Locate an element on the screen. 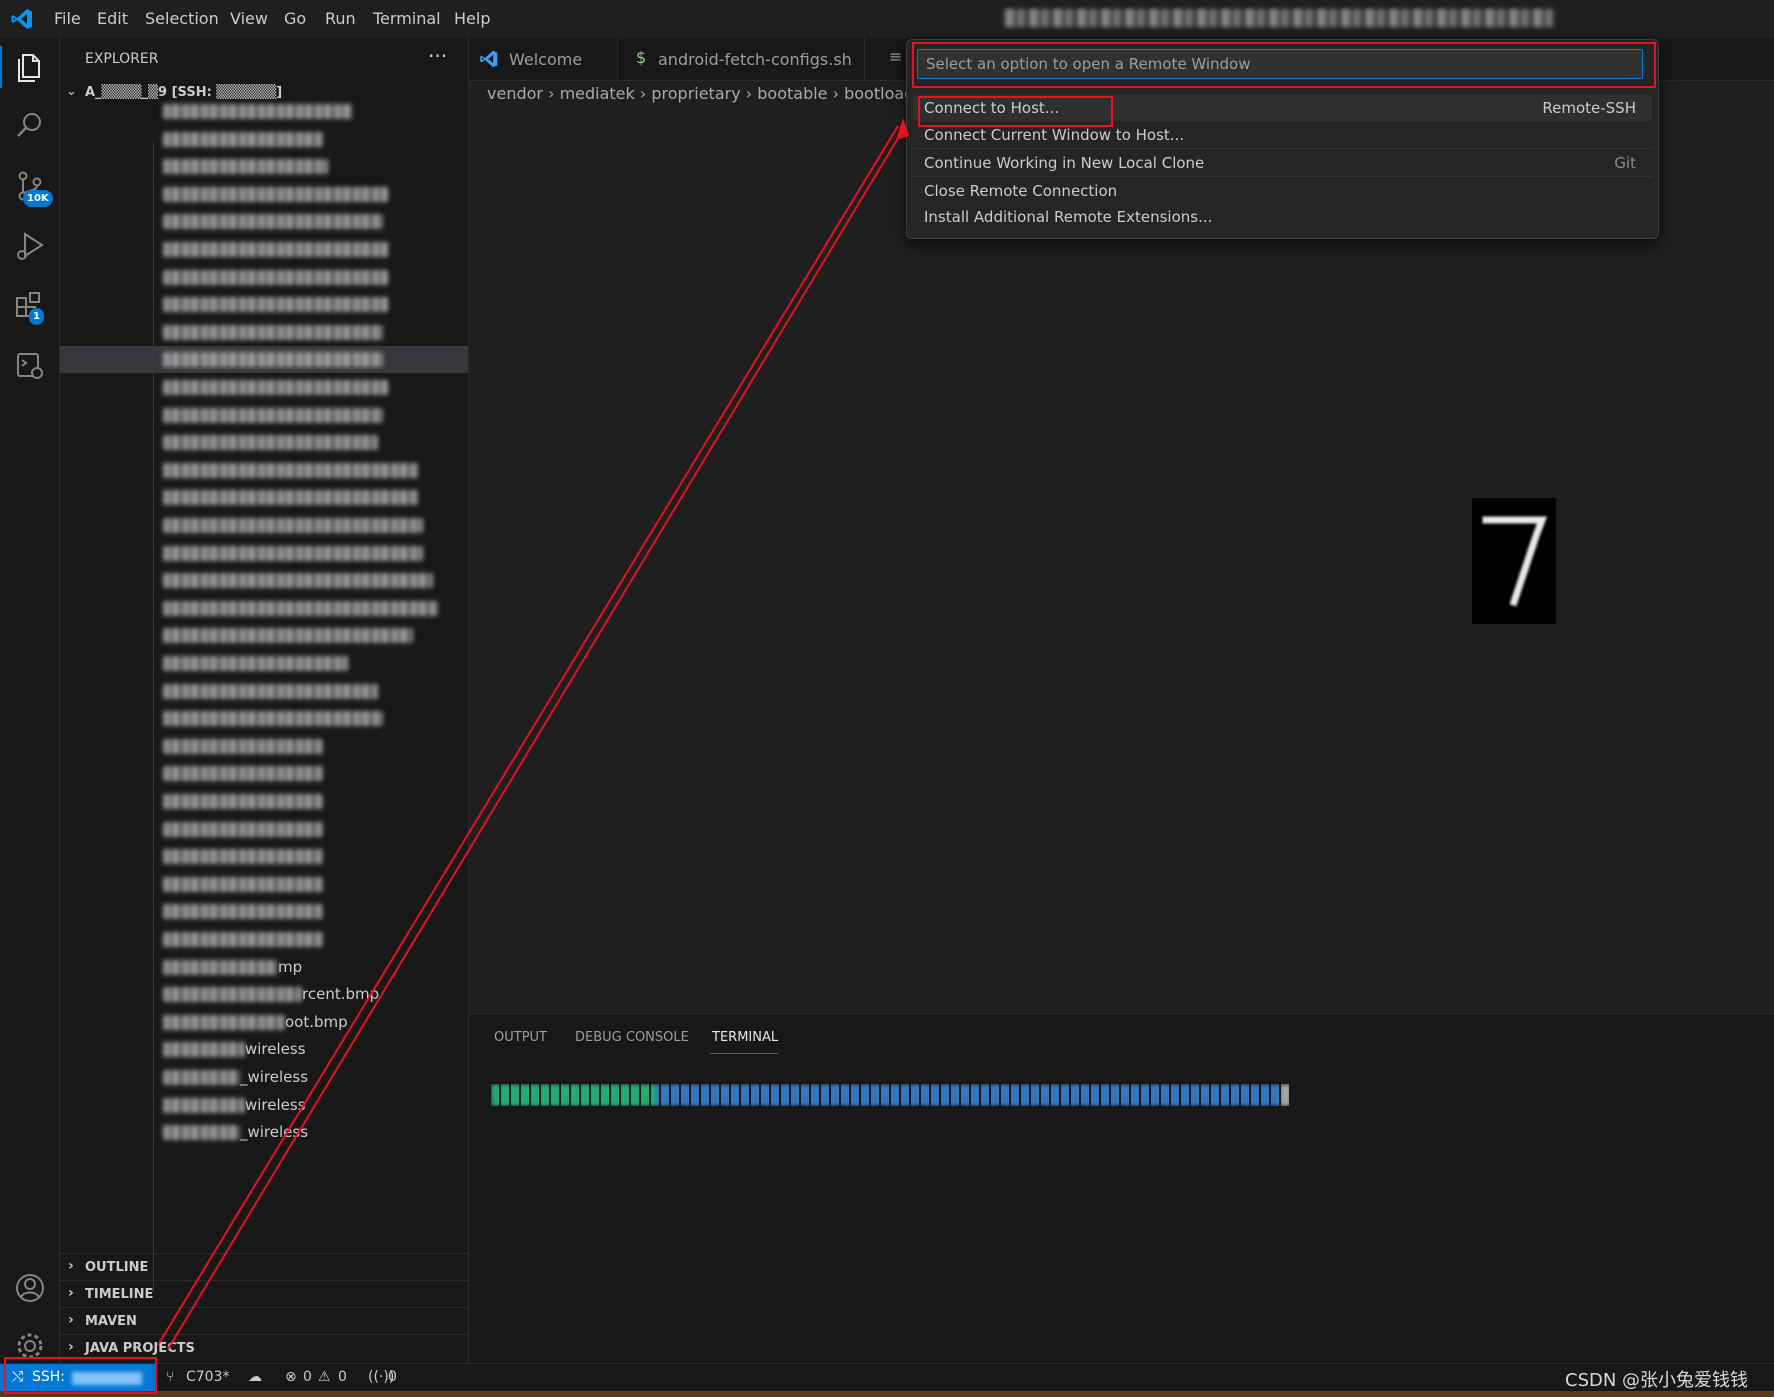 This screenshot has height=1397, width=1774. extensions-badge: 1 is located at coordinates (36, 316).